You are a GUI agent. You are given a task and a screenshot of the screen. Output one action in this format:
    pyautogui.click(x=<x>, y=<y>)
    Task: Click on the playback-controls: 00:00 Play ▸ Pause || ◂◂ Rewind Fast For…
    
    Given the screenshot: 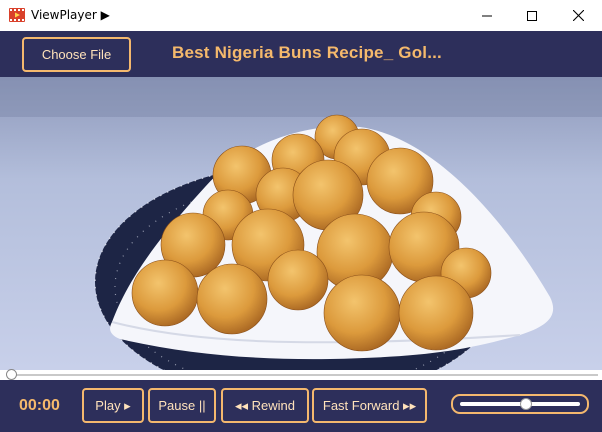 What is the action you would take?
    pyautogui.click(x=301, y=406)
    